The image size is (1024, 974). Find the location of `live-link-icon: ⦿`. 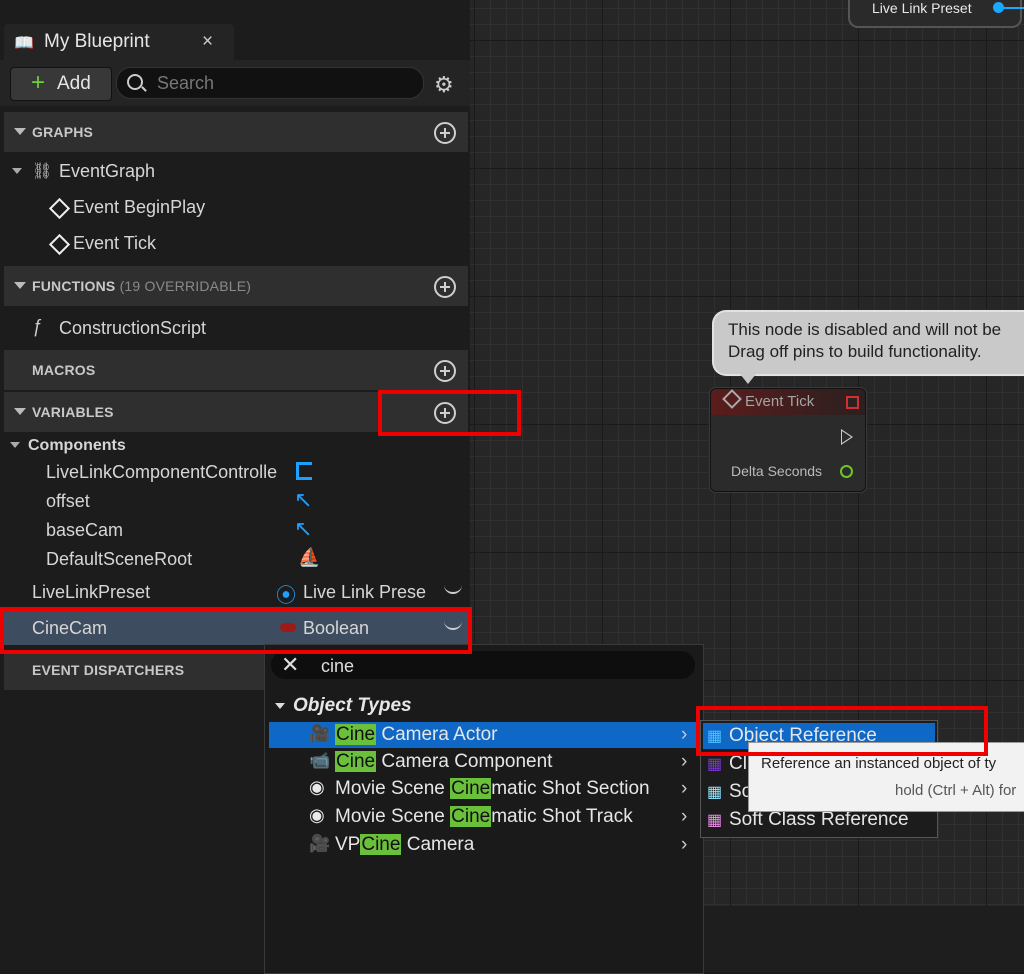

live-link-icon: ⦿ is located at coordinates (286, 596).